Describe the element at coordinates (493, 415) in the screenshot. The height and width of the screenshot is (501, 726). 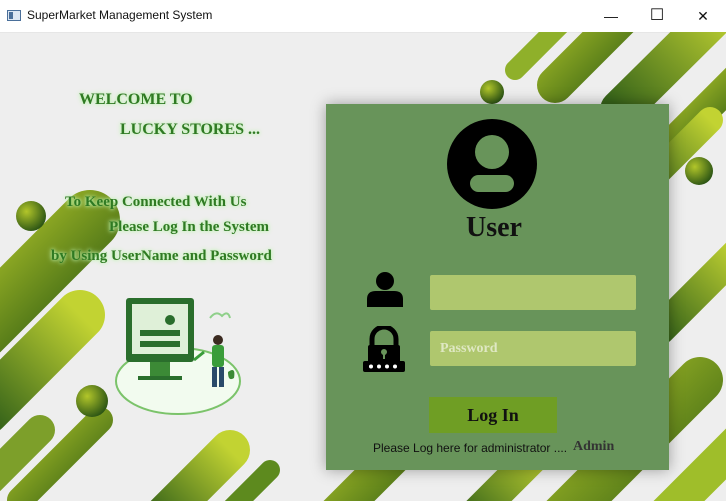
I see `login-button: Log In` at that location.